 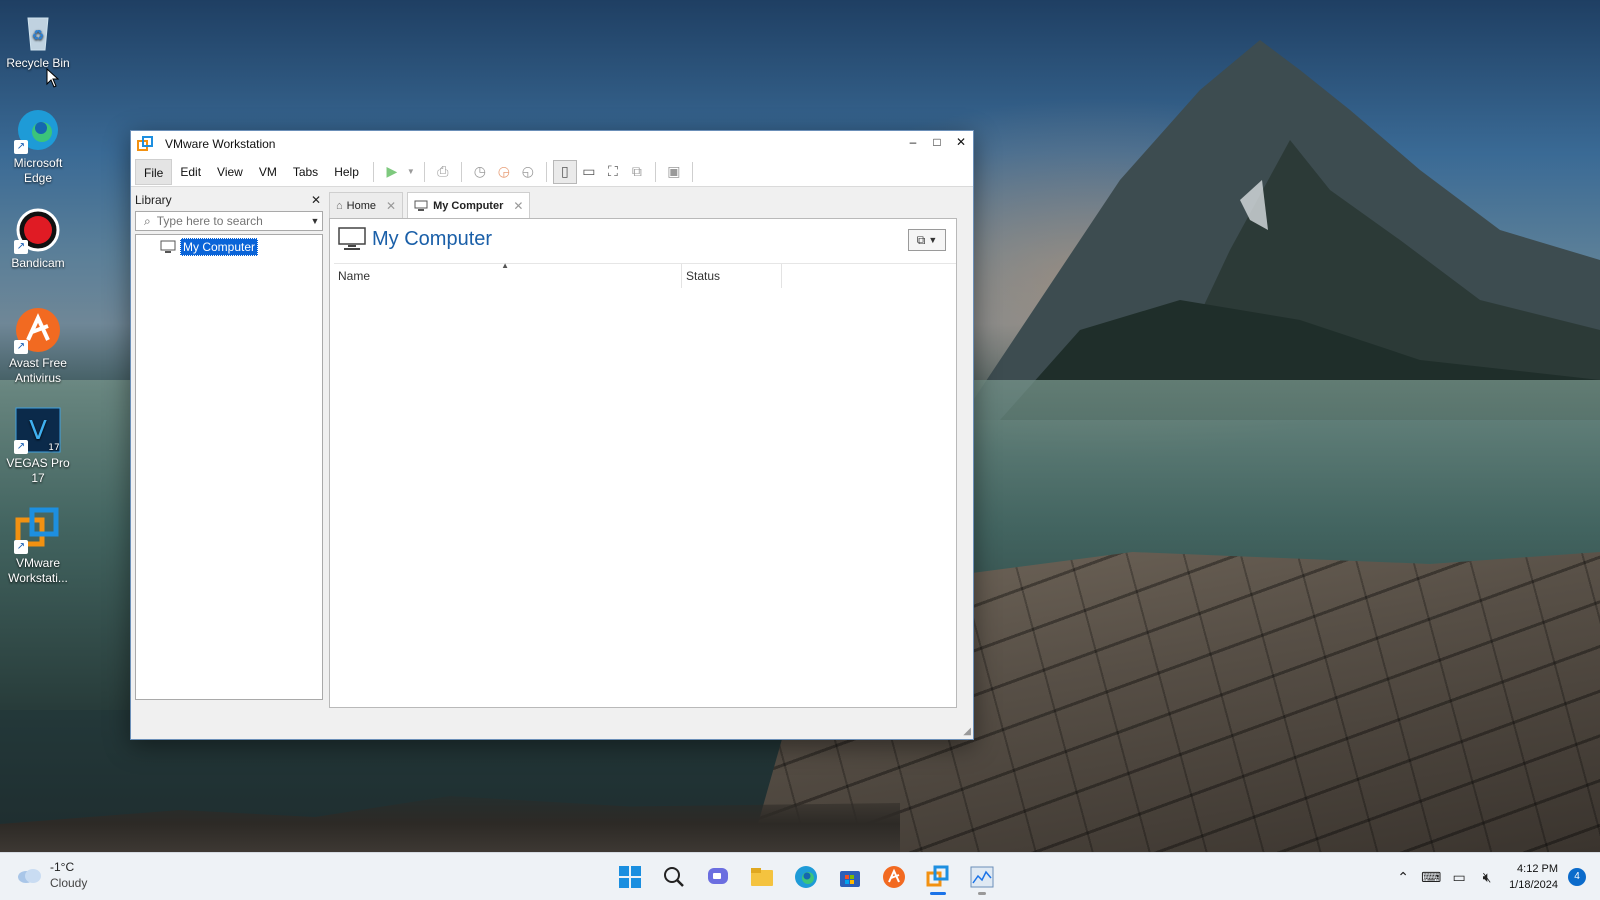 I want to click on close-window-button: ✕, so click(x=961, y=142).